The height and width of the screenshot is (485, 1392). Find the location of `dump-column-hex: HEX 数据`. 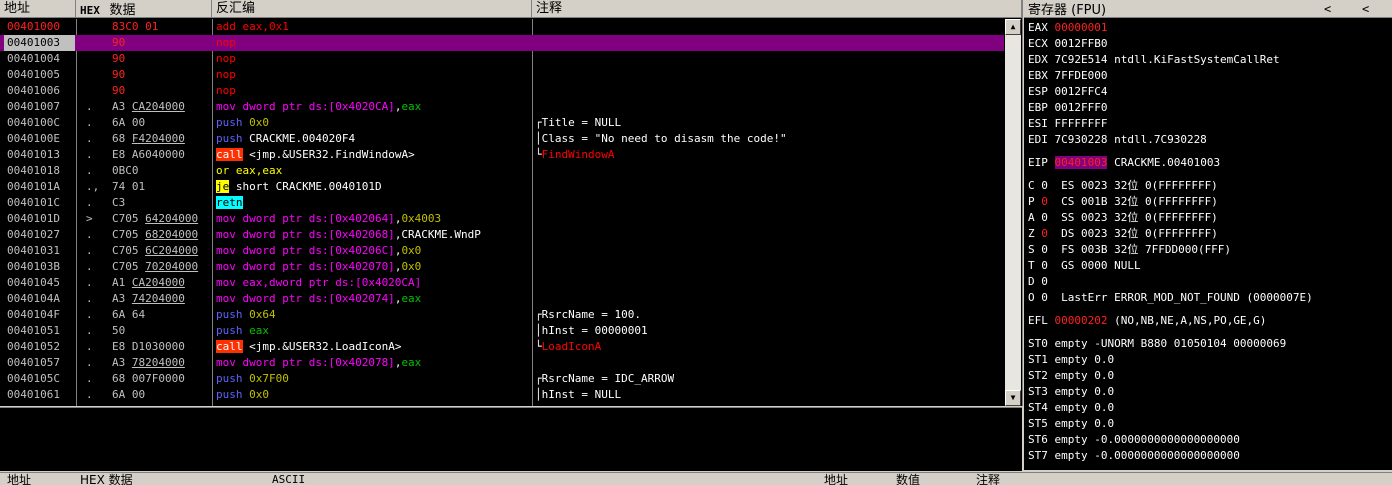

dump-column-hex: HEX 数据 is located at coordinates (106, 479).